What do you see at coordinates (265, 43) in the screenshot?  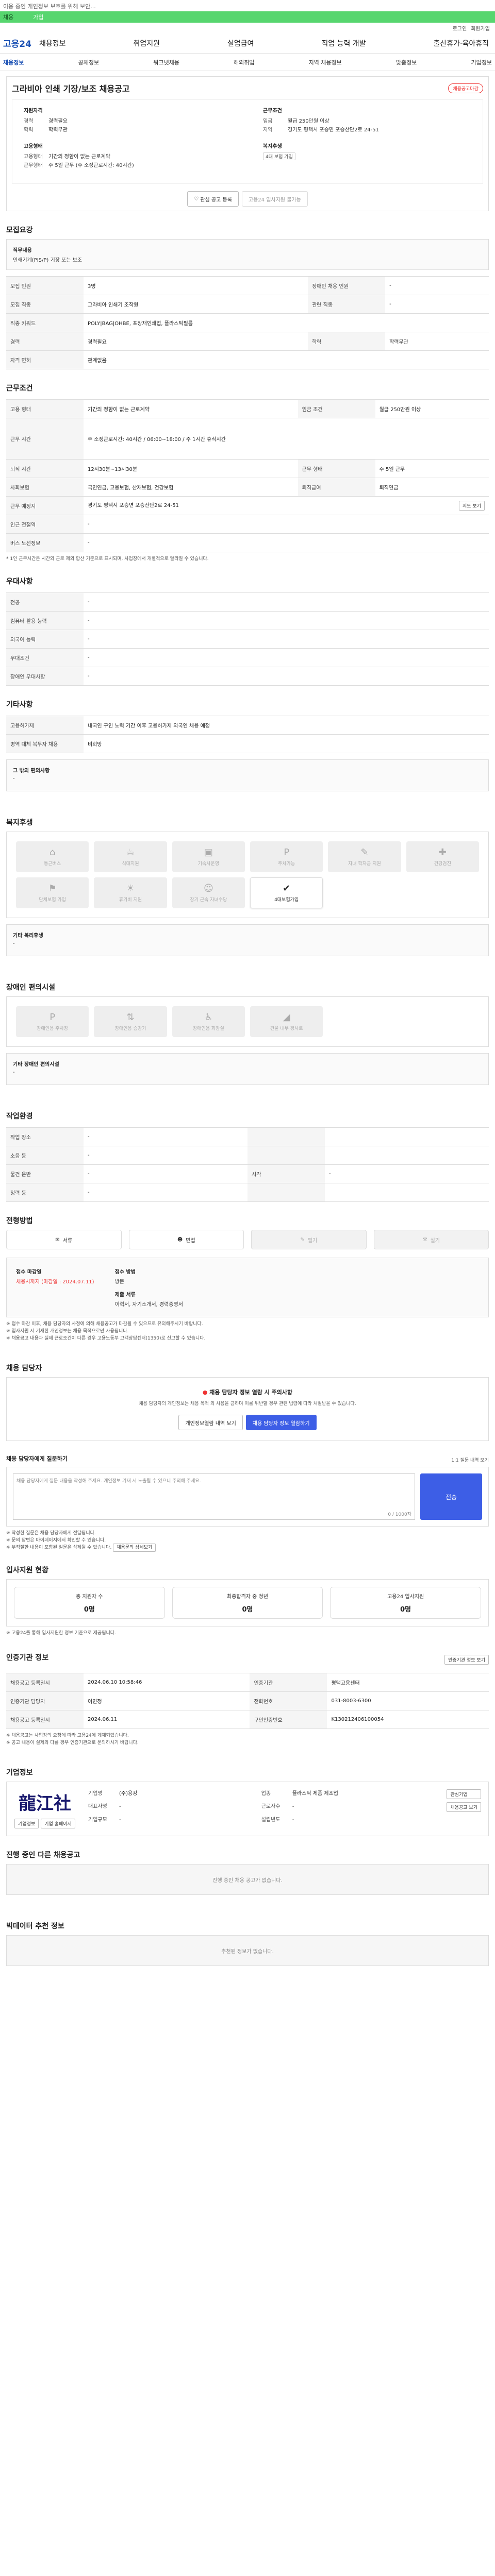 I see `global-nav: 채용정보 취업지원 실업급여 직업 능력 개발 출산휴가·육아휴직` at bounding box center [265, 43].